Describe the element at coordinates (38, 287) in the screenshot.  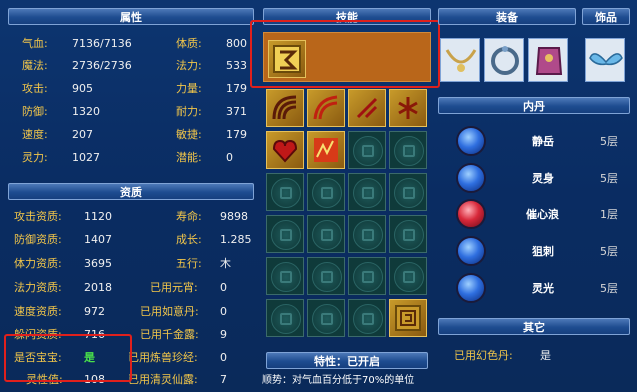
I see `aptitude-label: 法力资质:` at that location.